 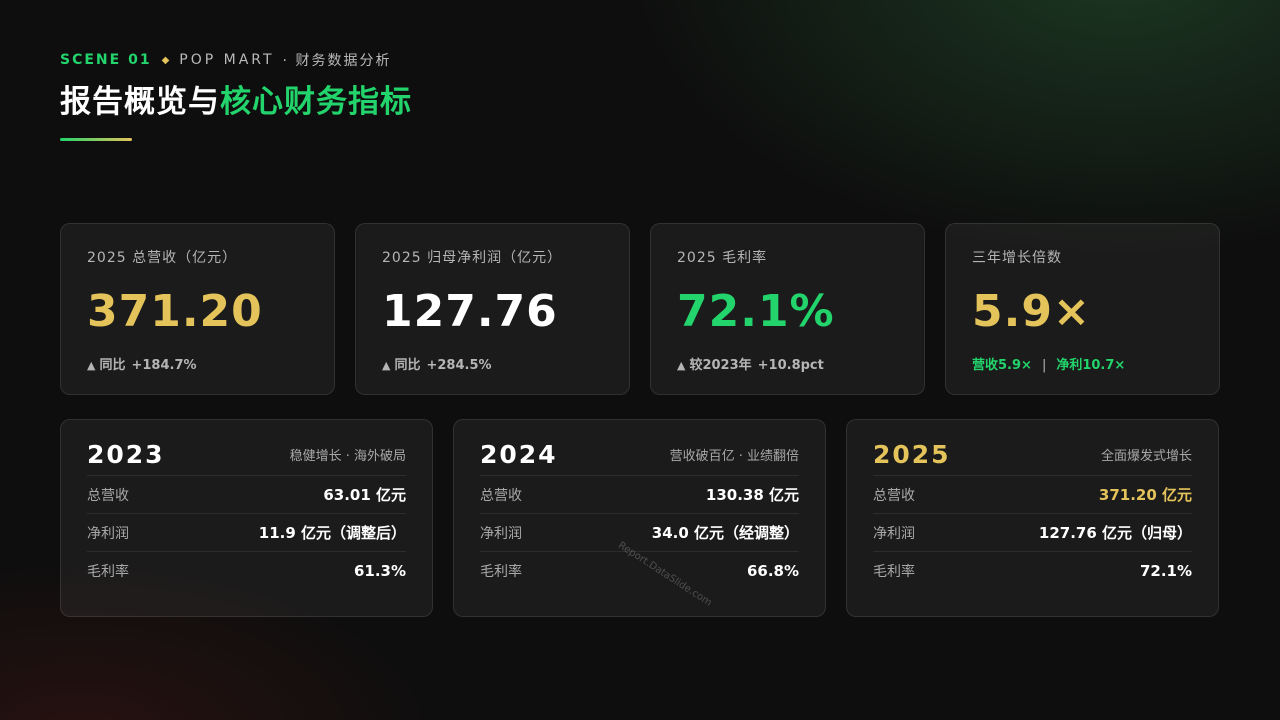 What do you see at coordinates (1115, 533) in the screenshot?
I see `metric-value: 127.76 亿元（归母）` at bounding box center [1115, 533].